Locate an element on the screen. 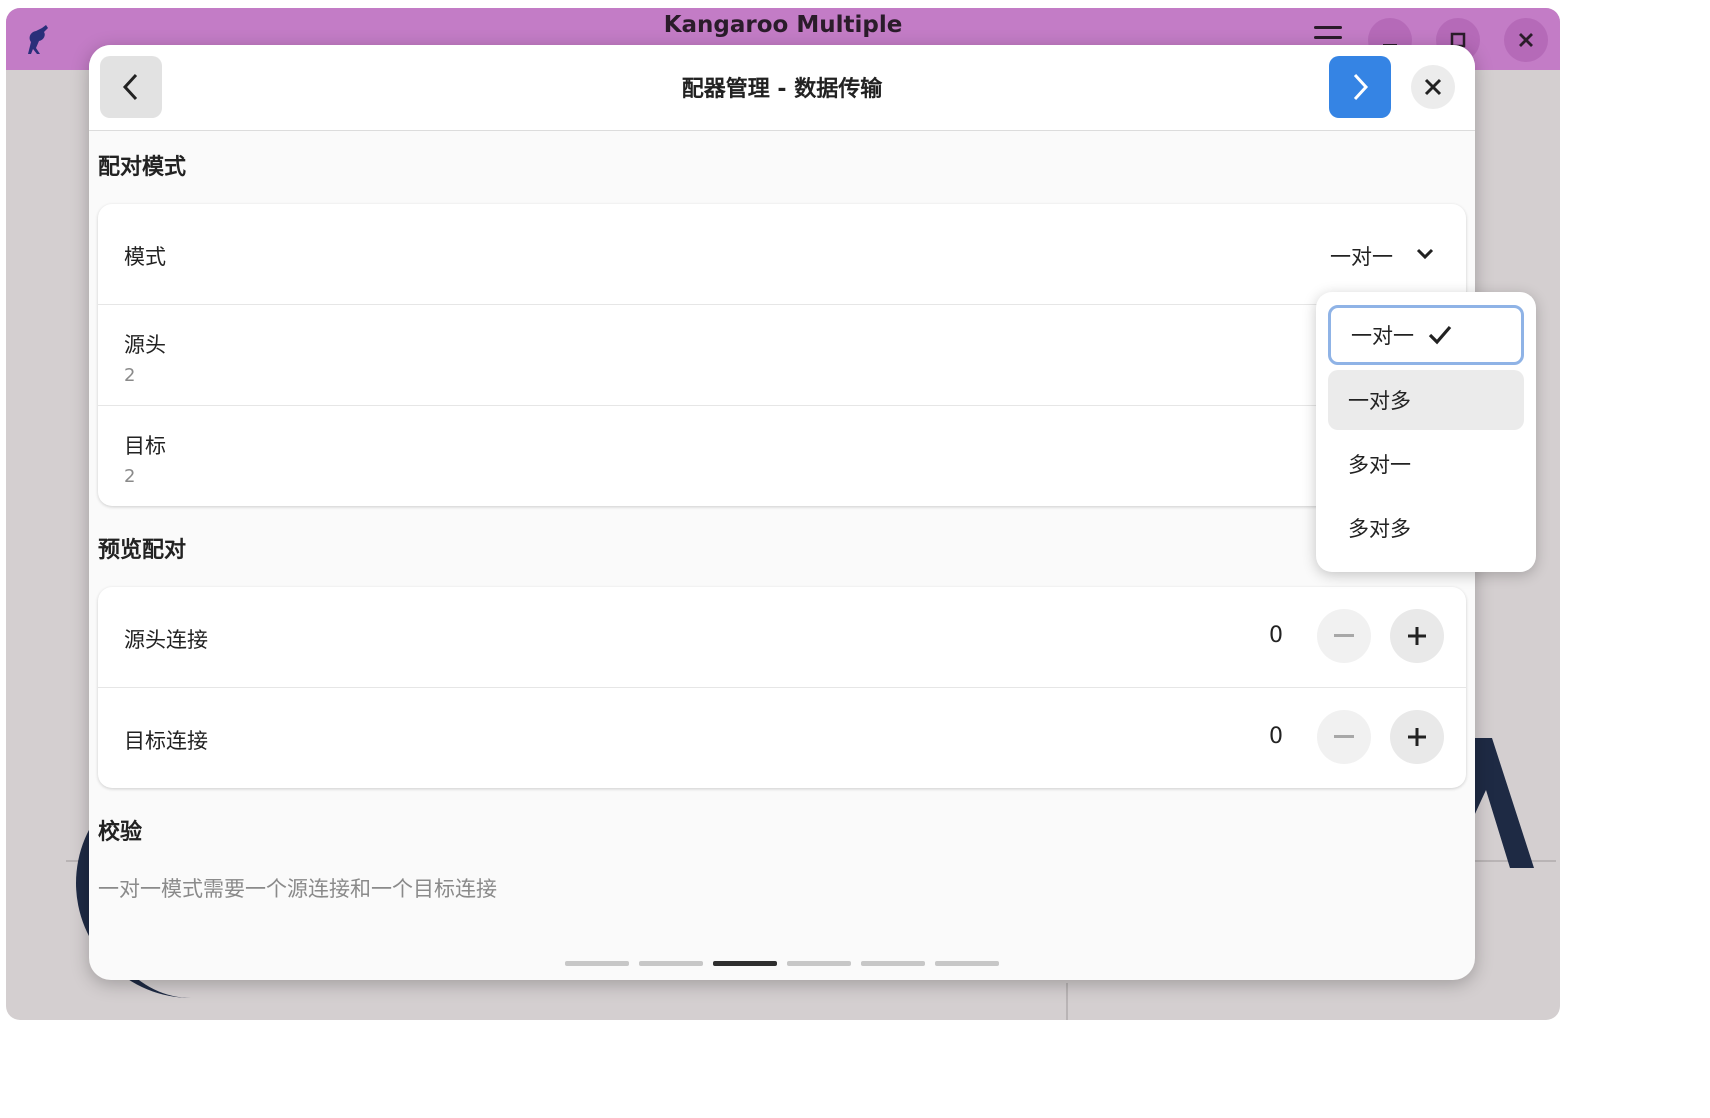  mode-dropdown-popover: 一对一 一对多 多对一 多对多 is located at coordinates (1426, 432).